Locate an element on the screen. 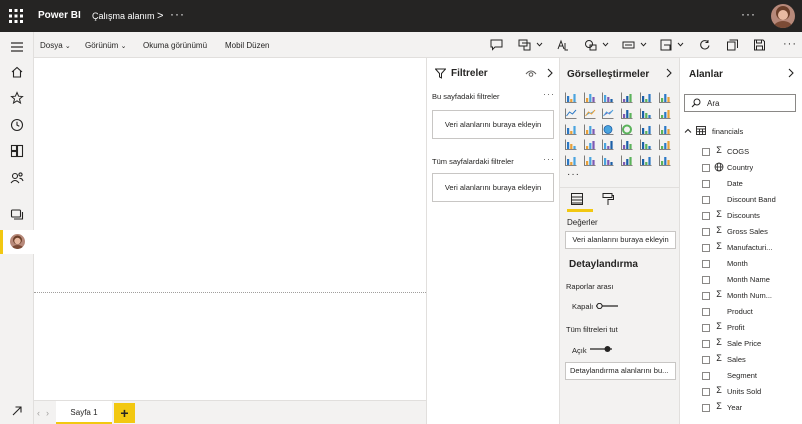 This screenshot has height=424, width=802. scatter-chart-icon is located at coordinates (589, 129).